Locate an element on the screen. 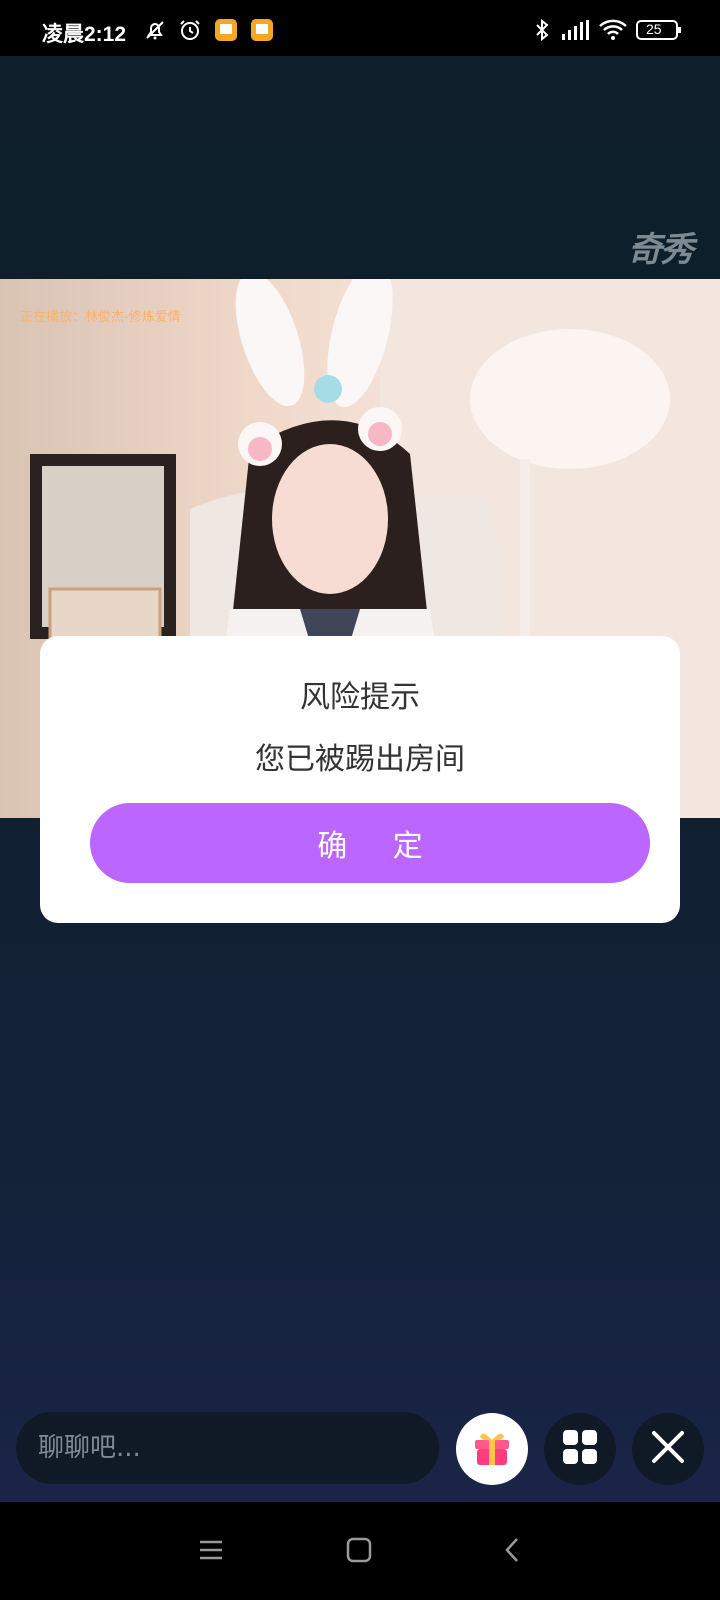 This screenshot has width=720, height=1600. confirm-button: 确 定 is located at coordinates (370, 843).